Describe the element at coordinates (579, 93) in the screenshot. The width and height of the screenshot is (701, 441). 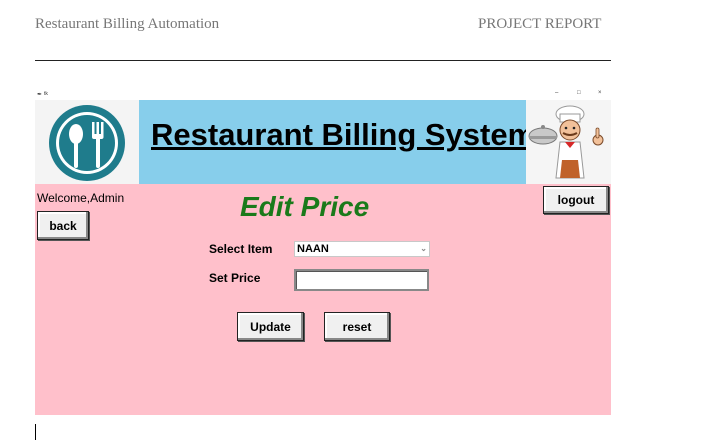
I see `maximize-button: □` at that location.